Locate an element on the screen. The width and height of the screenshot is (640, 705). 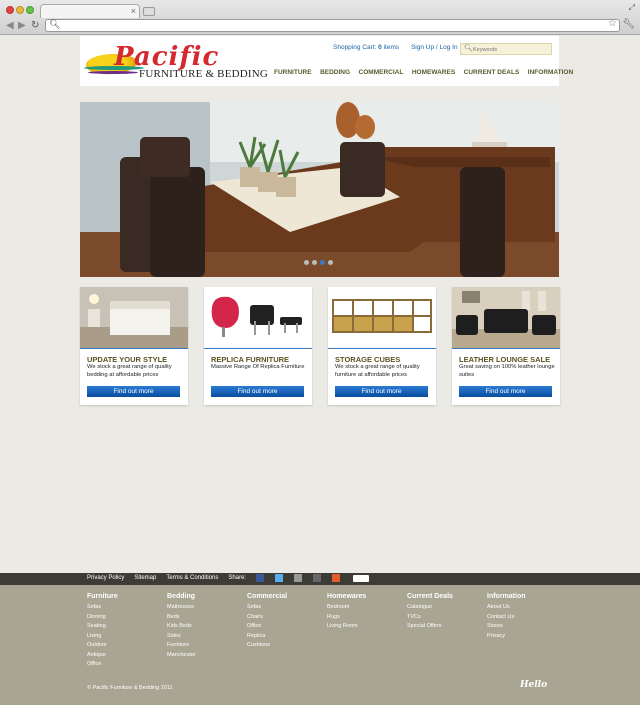
email-icon is located at coordinates (298, 578).